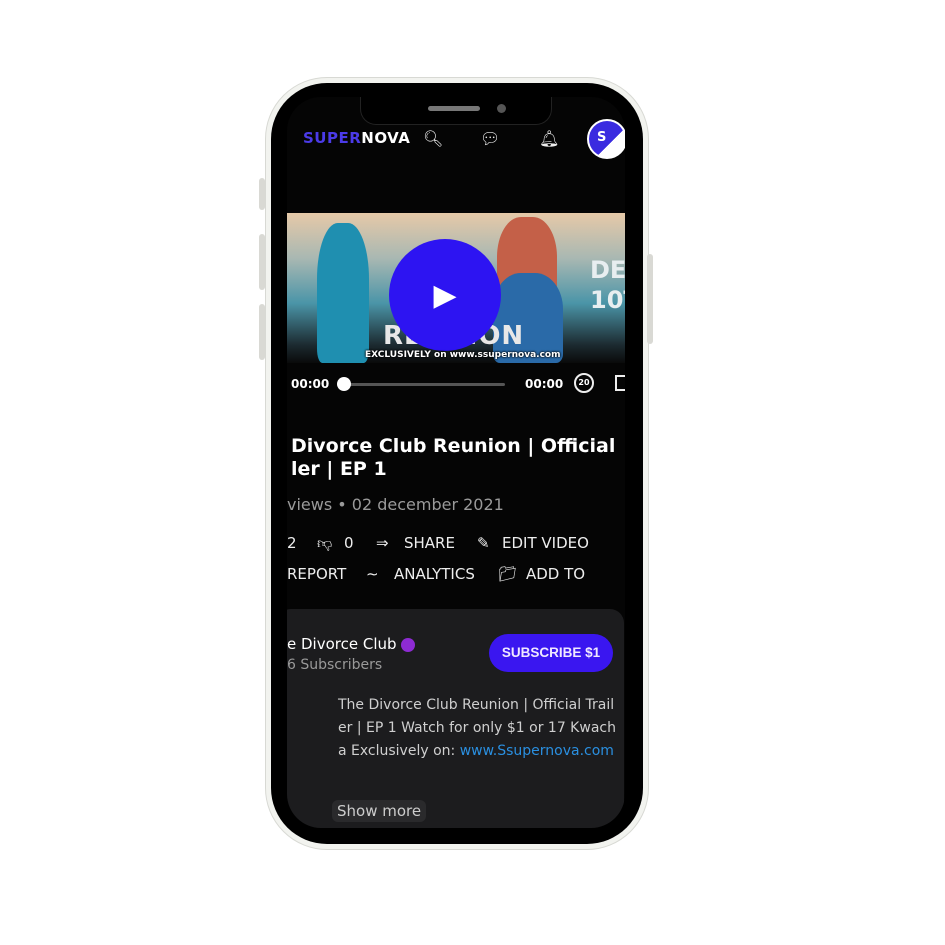 The image size is (945, 945). I want to click on speaker, so click(454, 108).